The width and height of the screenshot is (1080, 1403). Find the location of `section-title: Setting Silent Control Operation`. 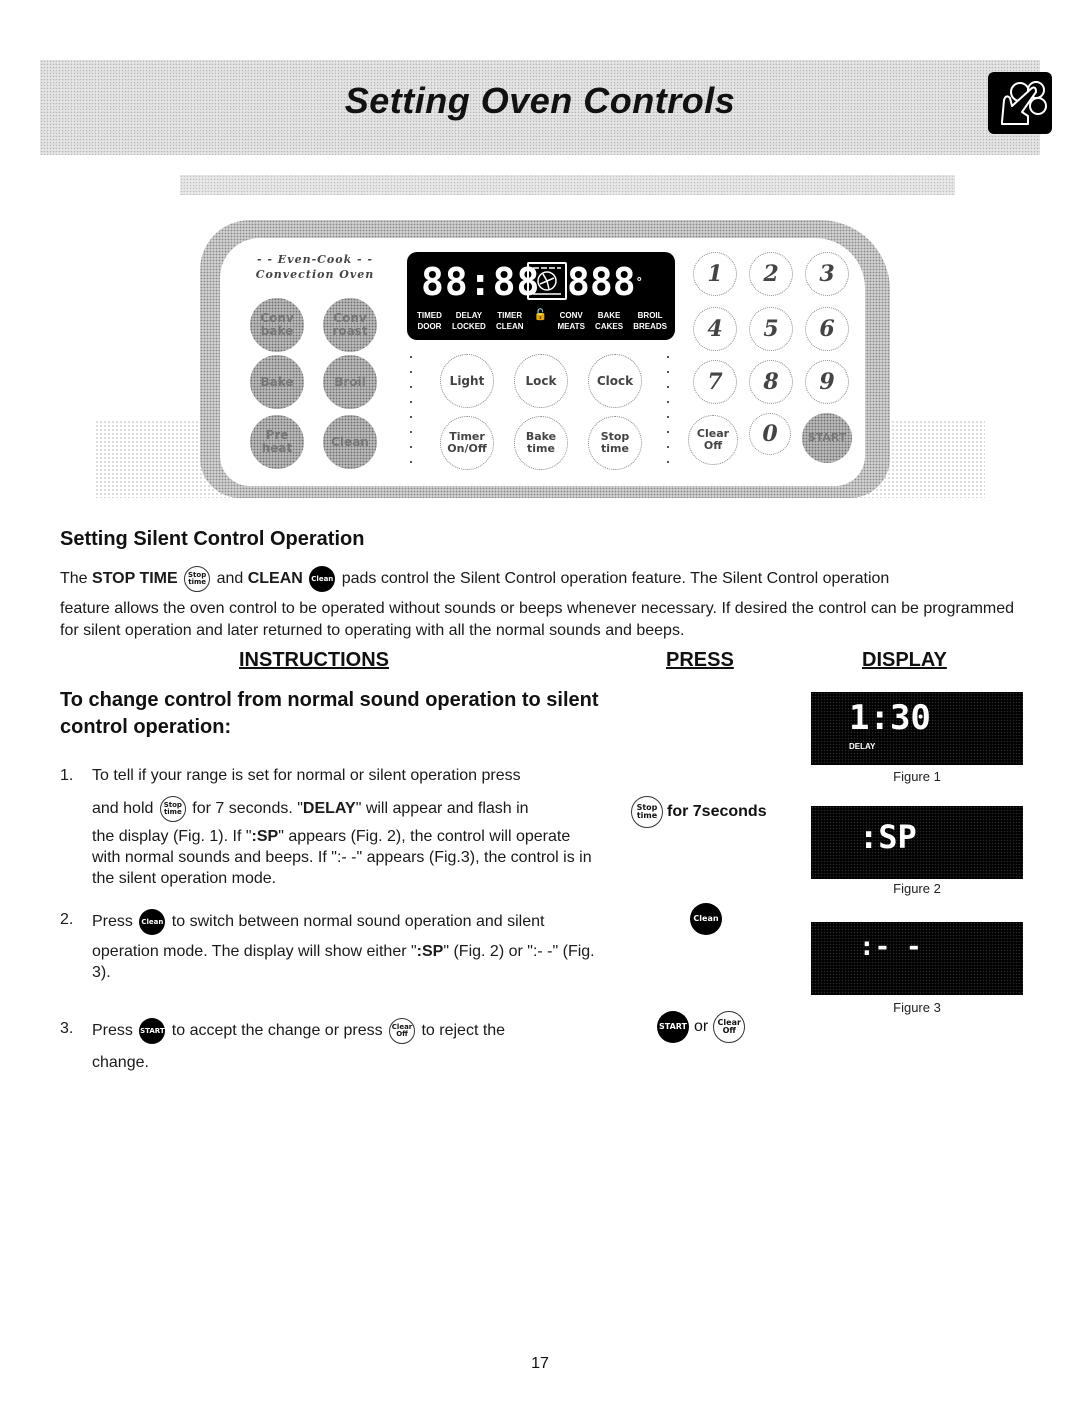

section-title: Setting Silent Control Operation is located at coordinates (212, 539).